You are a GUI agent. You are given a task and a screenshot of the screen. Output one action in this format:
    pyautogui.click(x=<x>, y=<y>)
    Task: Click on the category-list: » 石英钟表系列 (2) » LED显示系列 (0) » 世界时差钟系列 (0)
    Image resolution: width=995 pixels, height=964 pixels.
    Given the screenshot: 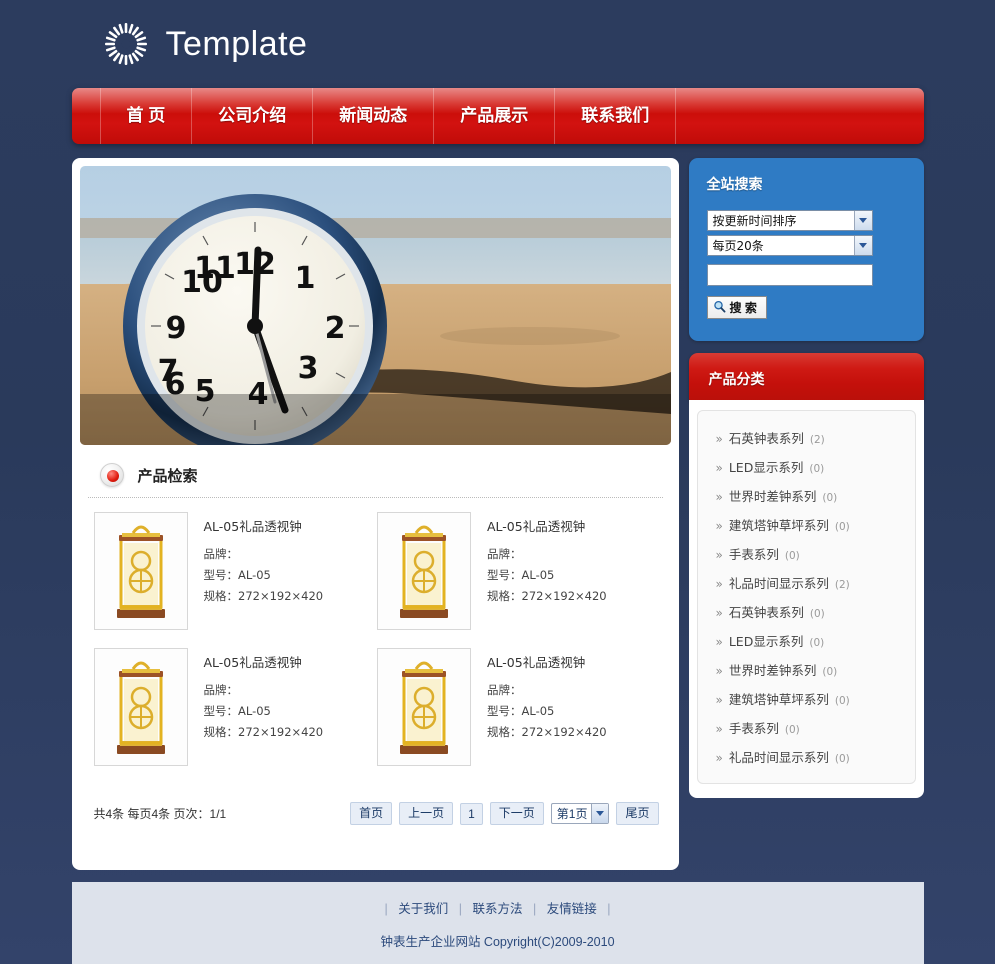 What is the action you would take?
    pyautogui.click(x=806, y=597)
    